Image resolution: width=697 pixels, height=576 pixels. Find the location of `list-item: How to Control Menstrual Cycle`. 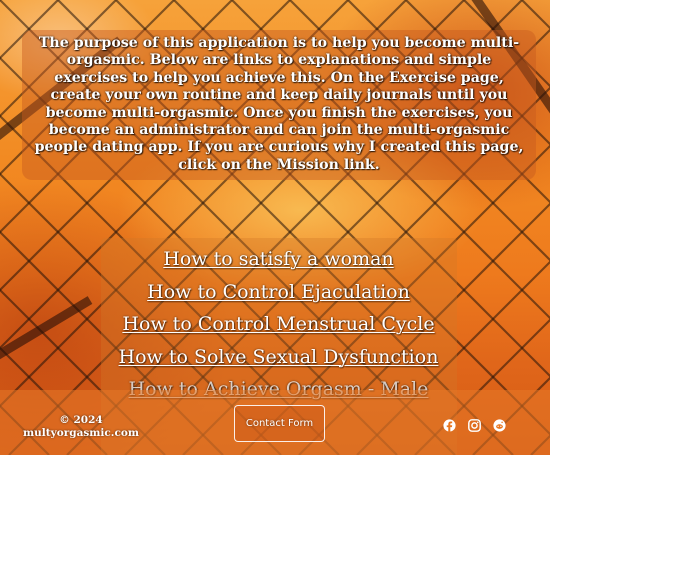

list-item: How to Control Menstrual Cycle is located at coordinates (275, 329).